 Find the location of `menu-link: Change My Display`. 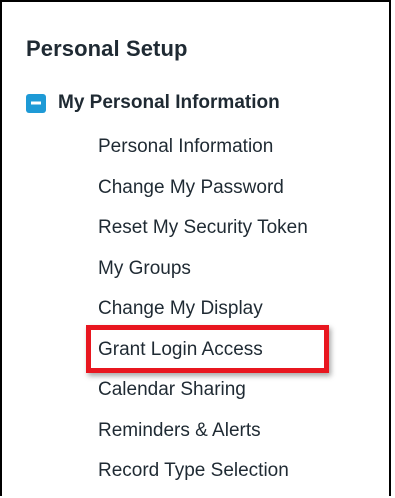

menu-link: Change My Display is located at coordinates (180, 308).